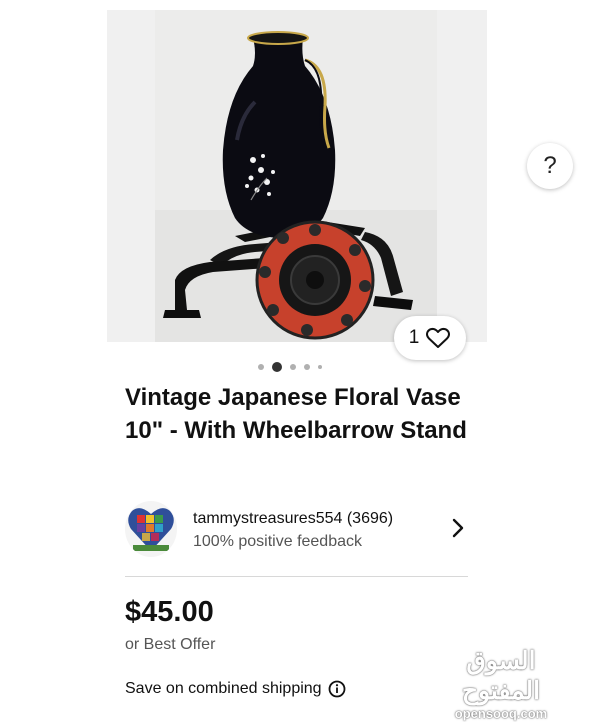  I want to click on best-offer-label: or Best Offer, so click(170, 644).